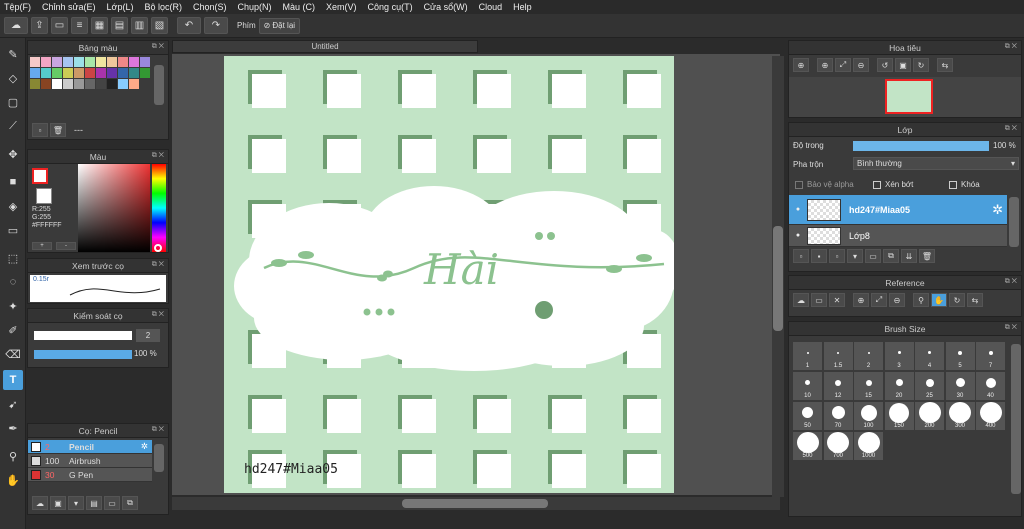  Describe the element at coordinates (13, 230) in the screenshot. I see `gradient-tool-icon: ▭` at that location.